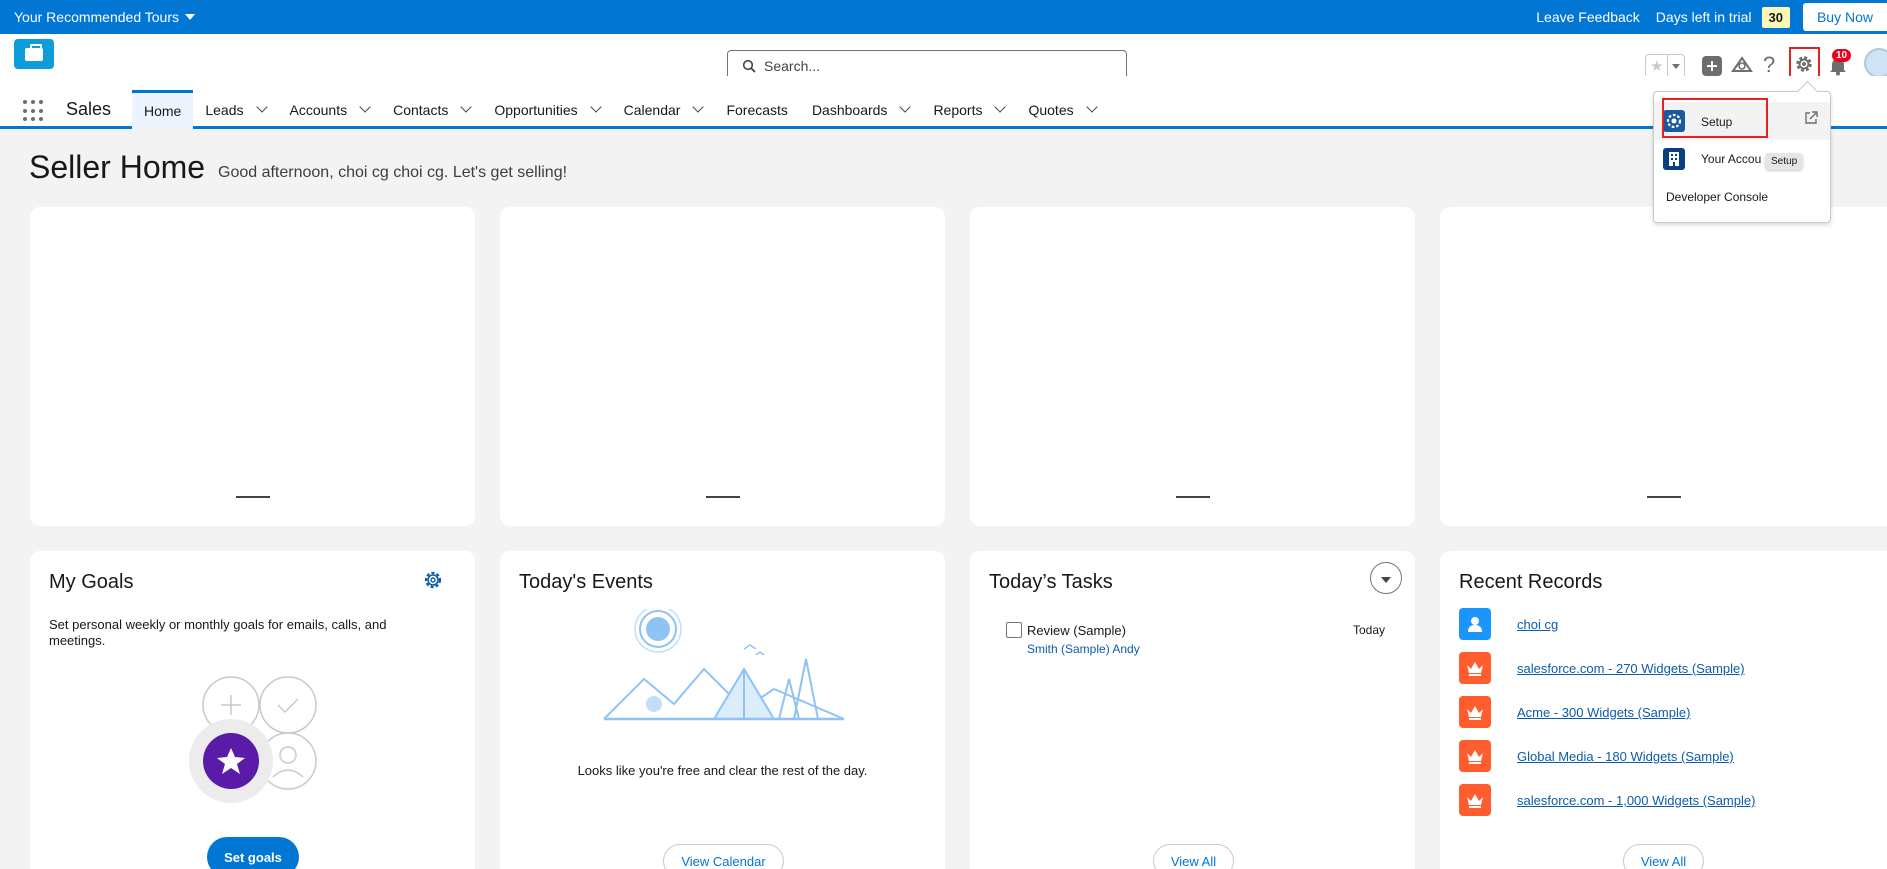 This screenshot has width=1887, height=869. I want to click on tab-home: Home, so click(163, 109).